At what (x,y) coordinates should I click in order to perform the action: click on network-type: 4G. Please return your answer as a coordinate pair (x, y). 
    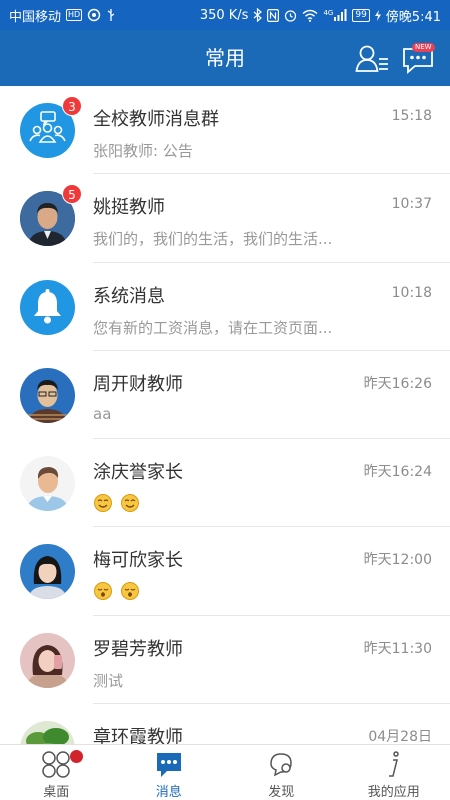
    Looking at the image, I should click on (328, 12).